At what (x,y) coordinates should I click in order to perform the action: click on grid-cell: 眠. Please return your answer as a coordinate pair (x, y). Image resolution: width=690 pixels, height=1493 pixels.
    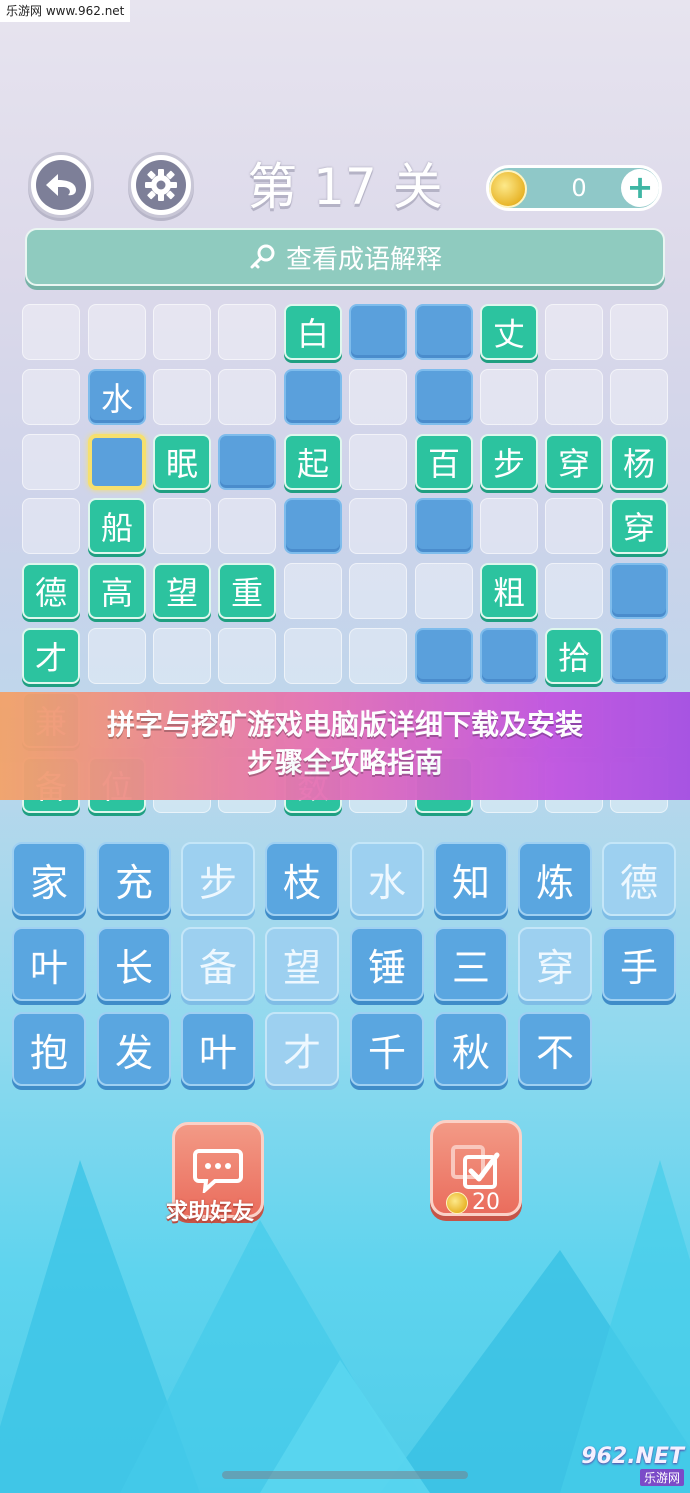
    Looking at the image, I should click on (182, 462).